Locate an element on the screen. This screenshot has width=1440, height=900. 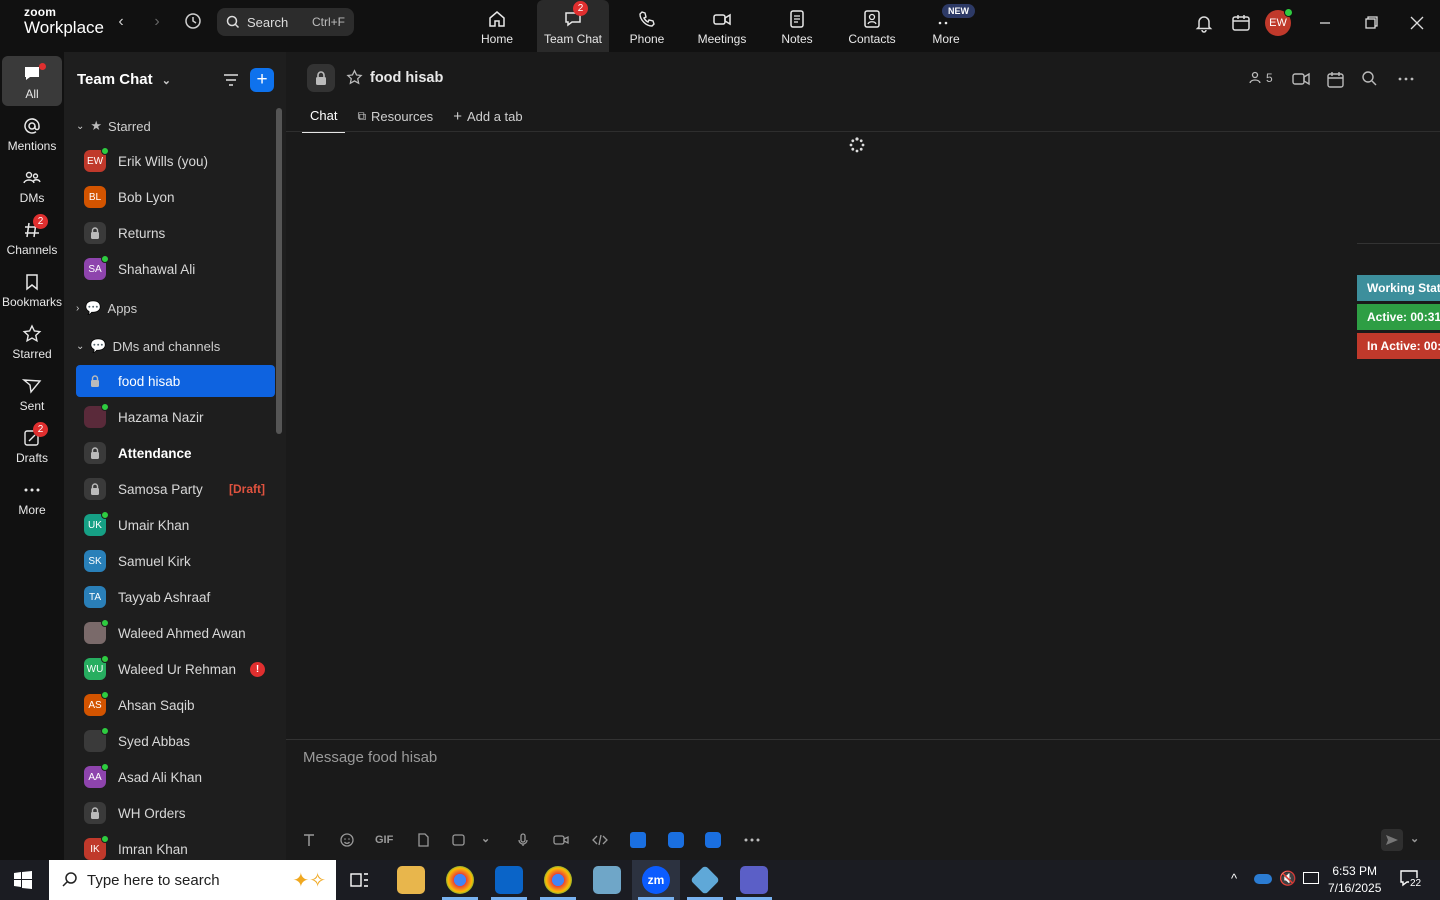
channel-title: food hisab is located at coordinates (406, 78).